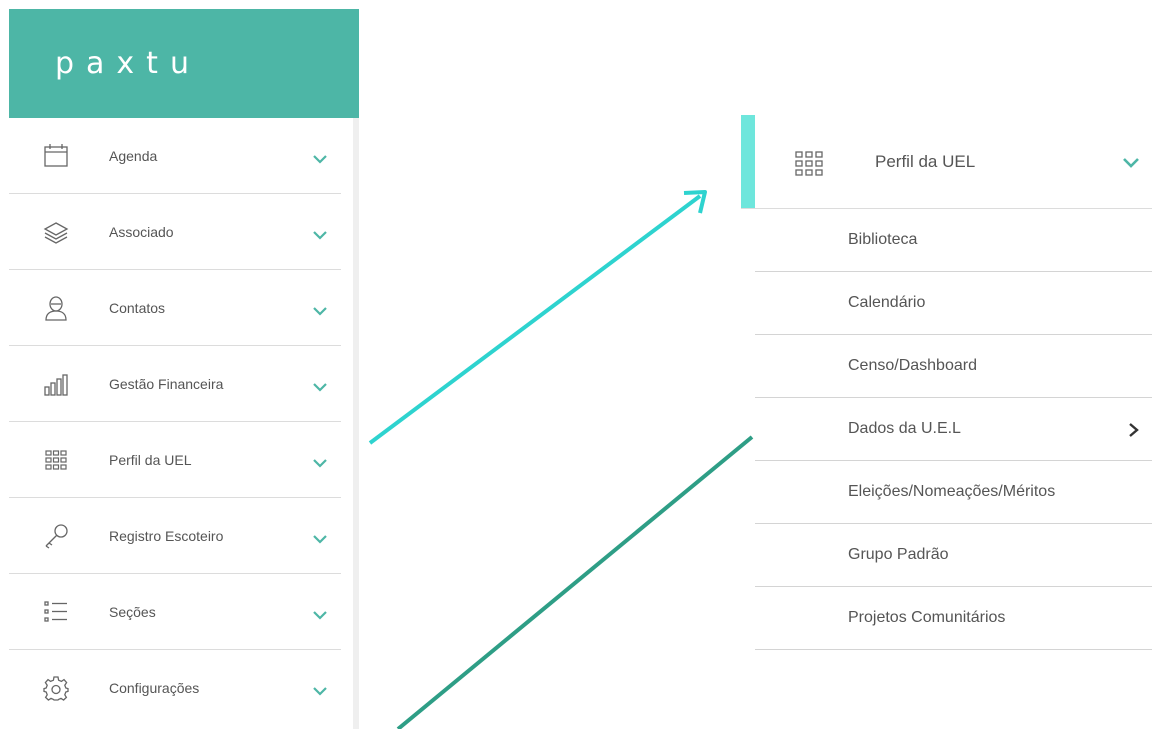  What do you see at coordinates (150, 459) in the screenshot?
I see `sidebar-item-label: Perfil da UEL` at bounding box center [150, 459].